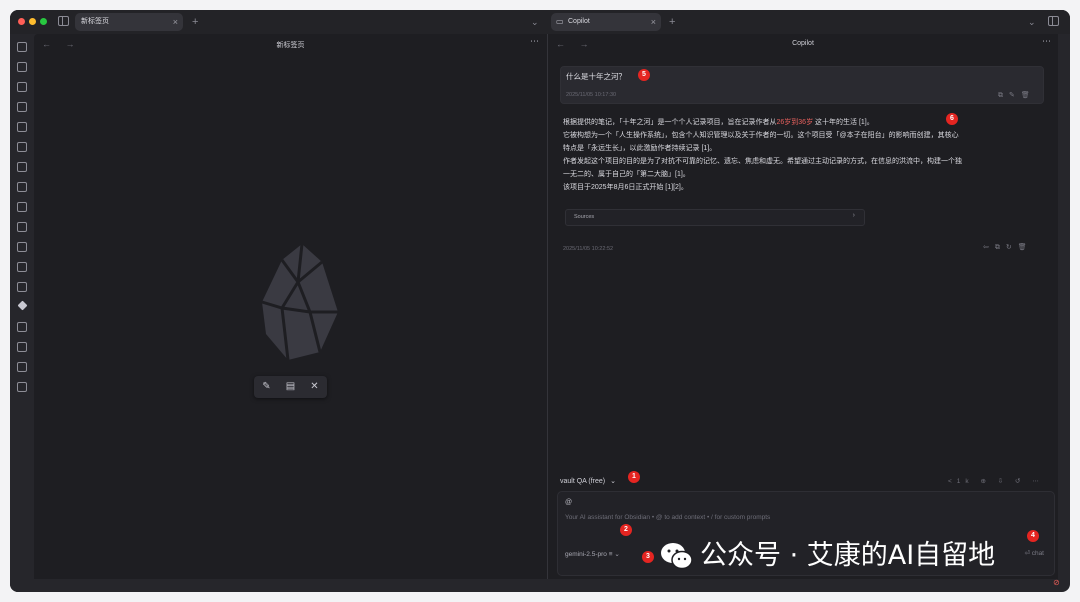 This screenshot has width=1080, height=602. What do you see at coordinates (848, 555) in the screenshot?
I see `watermark-text: 公众号 · 艾康的AI自留地` at bounding box center [848, 555].